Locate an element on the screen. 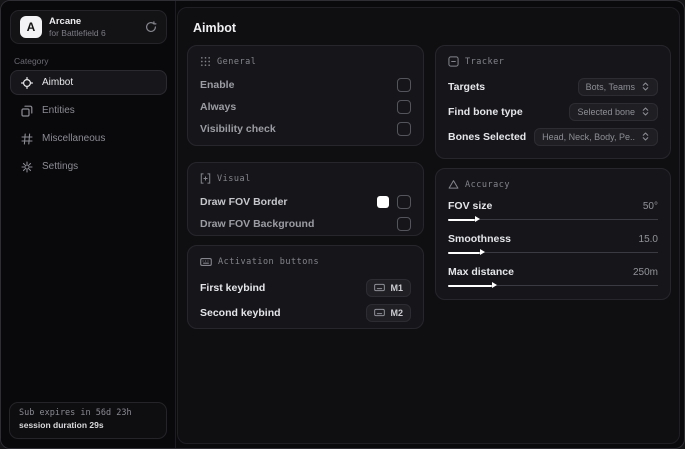 This screenshot has height=449, width=685. enable-label: Enable is located at coordinates (217, 85).